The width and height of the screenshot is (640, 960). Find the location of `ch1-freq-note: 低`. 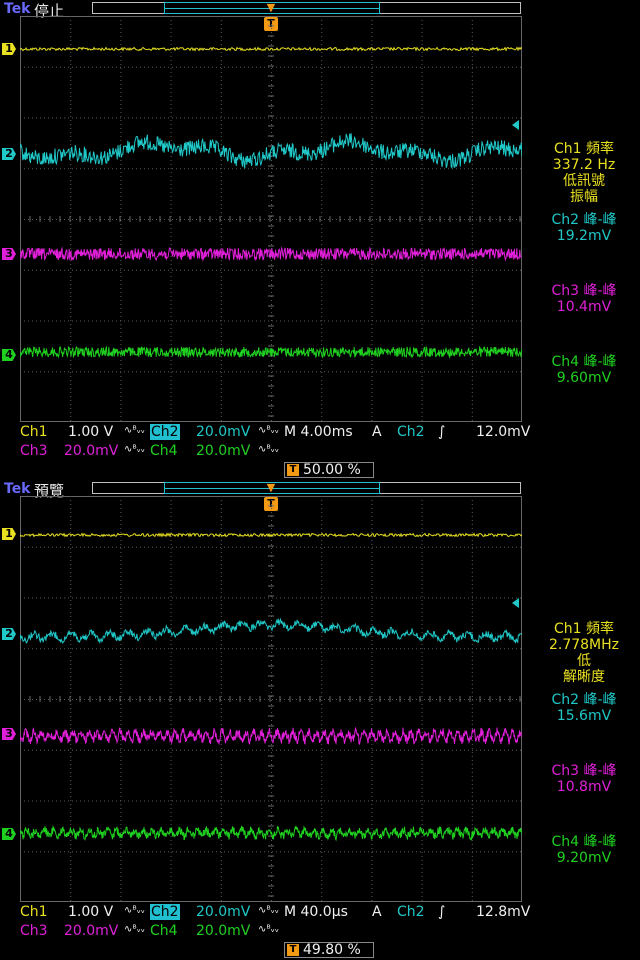

ch1-freq-note: 低 is located at coordinates (584, 661).